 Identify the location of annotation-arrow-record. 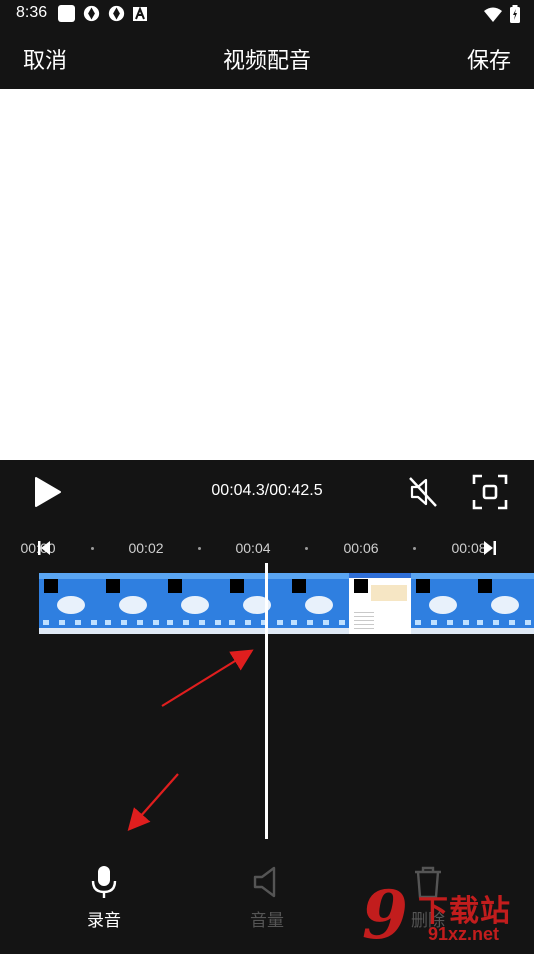
(153, 802).